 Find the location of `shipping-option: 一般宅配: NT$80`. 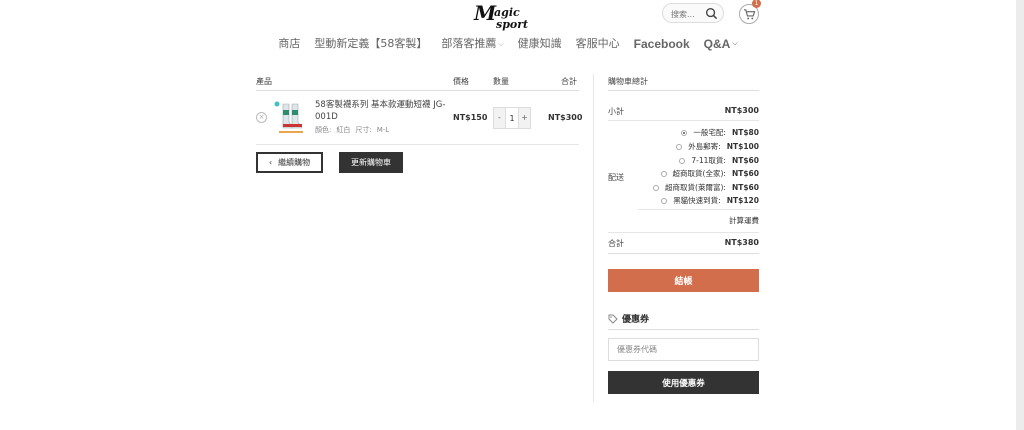

shipping-option: 一般宅配: NT$80 is located at coordinates (720, 132).